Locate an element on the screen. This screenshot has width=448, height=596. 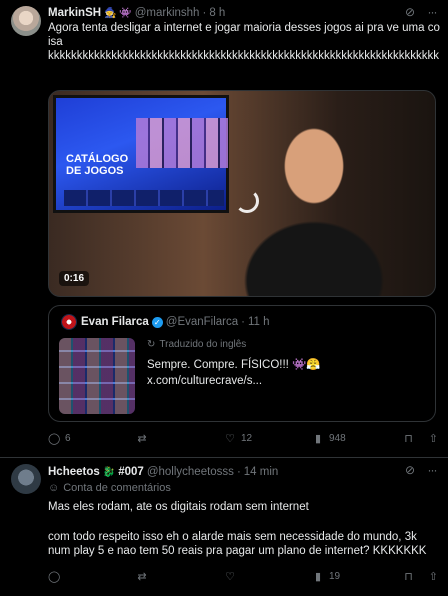
reply-button: ◯ is located at coordinates (92, 576).